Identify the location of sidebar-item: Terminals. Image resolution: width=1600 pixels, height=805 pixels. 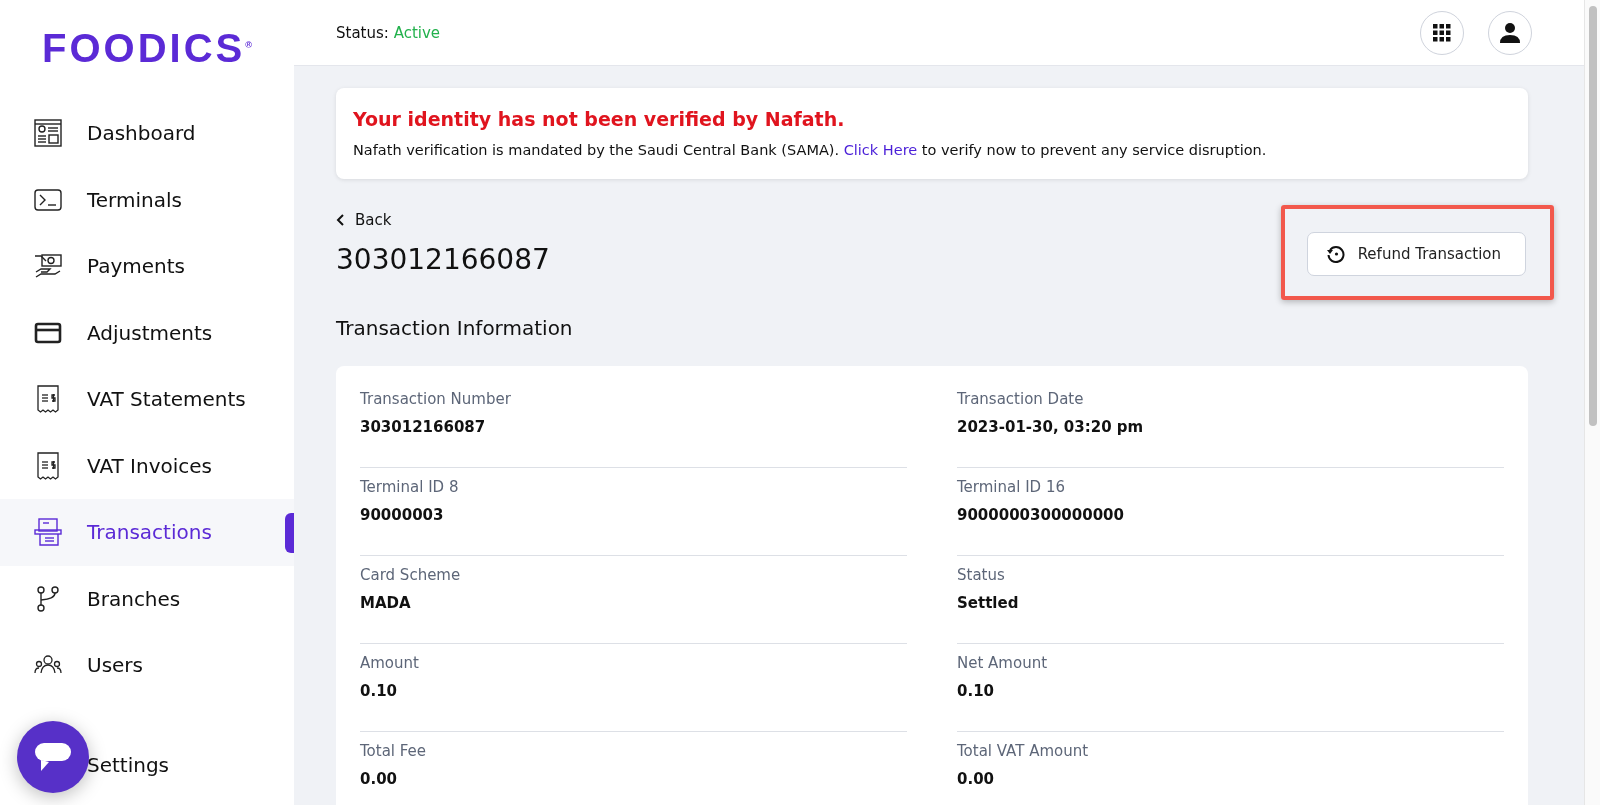
(147, 199).